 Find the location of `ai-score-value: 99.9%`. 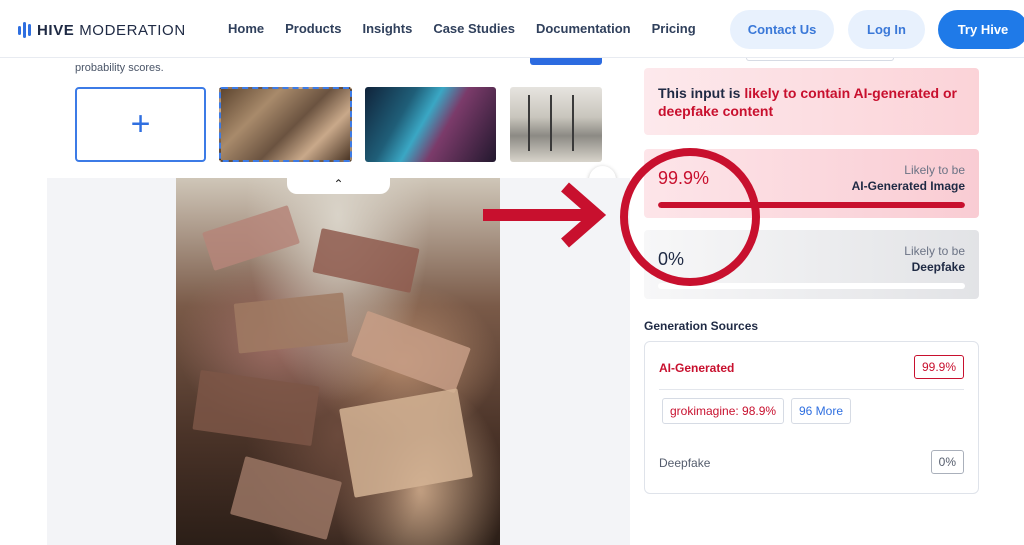

ai-score-value: 99.9% is located at coordinates (684, 178).